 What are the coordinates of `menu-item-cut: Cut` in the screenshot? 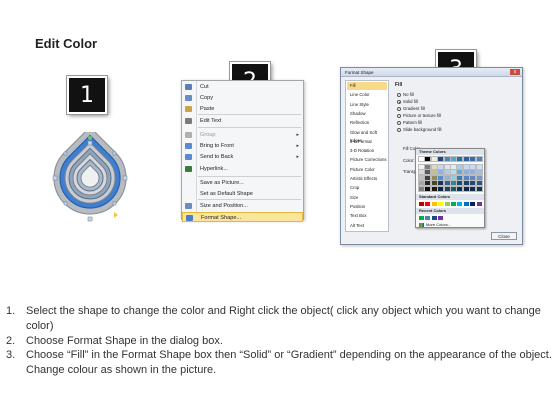 It's located at (242, 87).